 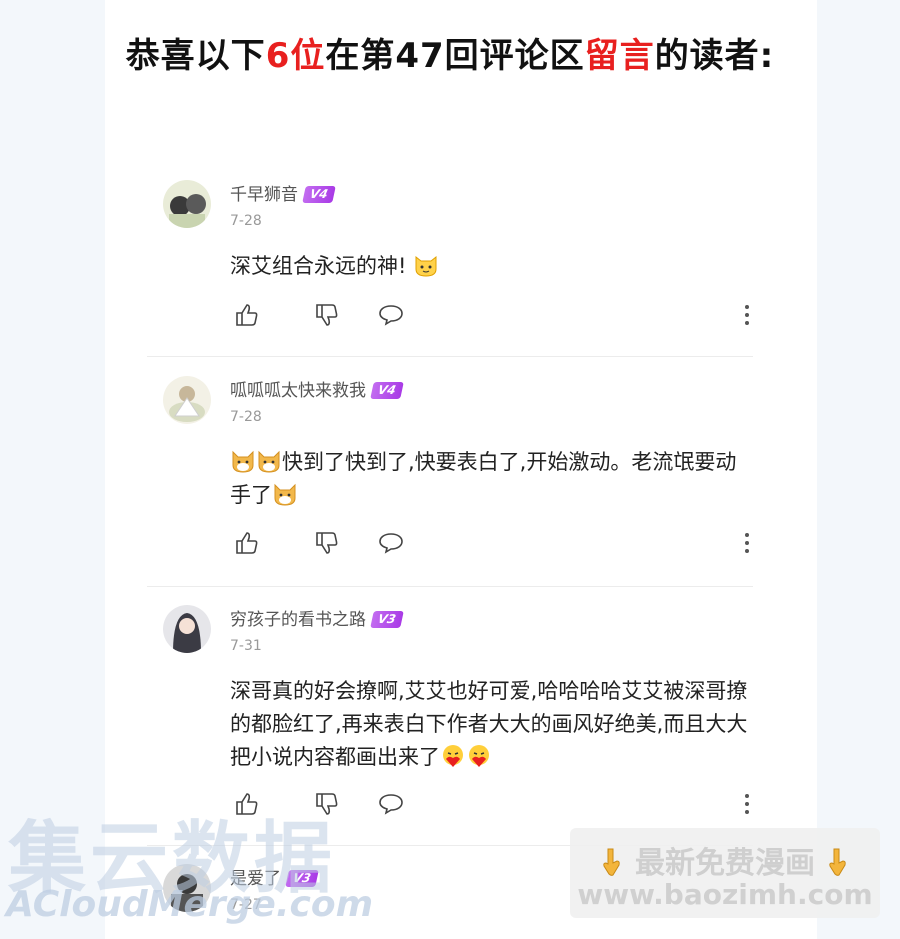 I want to click on title-text: 恭喜以下, so click(x=195, y=56).